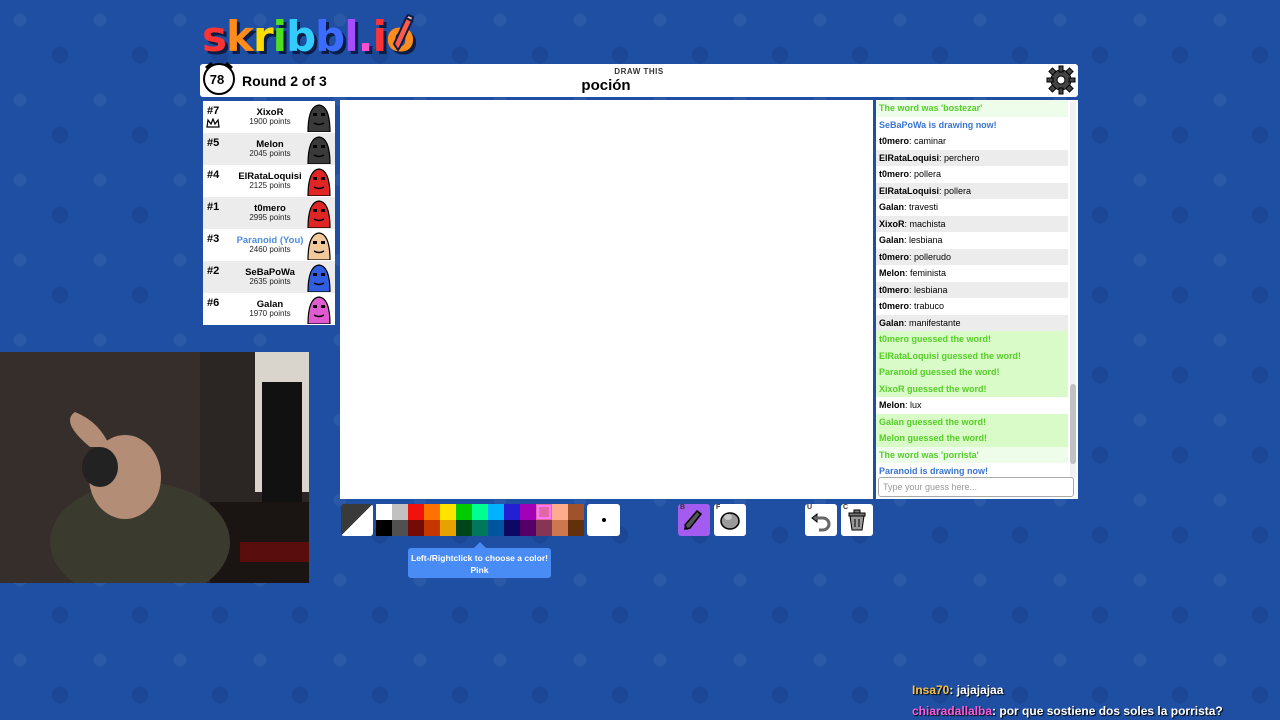 This screenshot has width=1280, height=720. What do you see at coordinates (603, 520) in the screenshot?
I see `brush-size-button` at bounding box center [603, 520].